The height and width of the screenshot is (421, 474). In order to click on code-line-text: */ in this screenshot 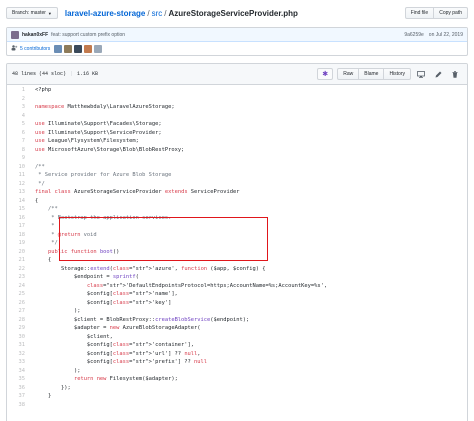, I will do `click(40, 183)`.